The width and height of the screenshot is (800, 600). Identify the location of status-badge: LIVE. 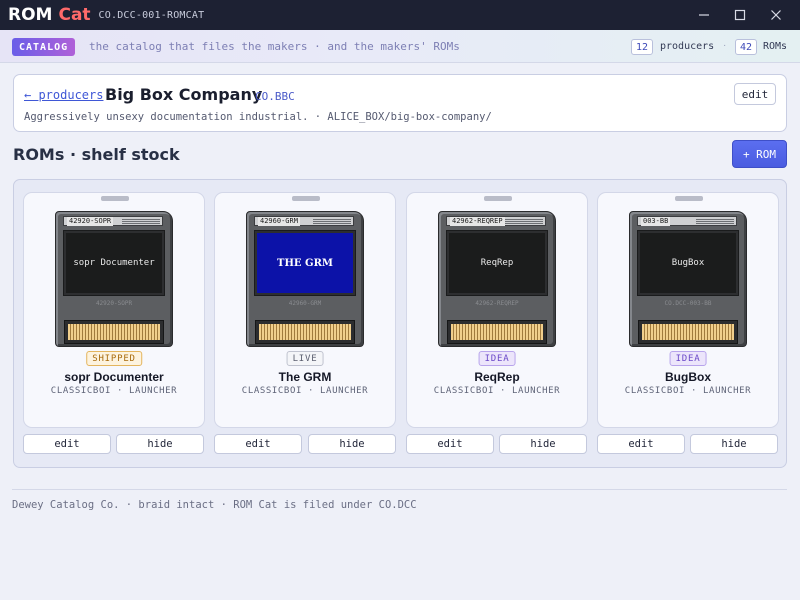
(305, 358).